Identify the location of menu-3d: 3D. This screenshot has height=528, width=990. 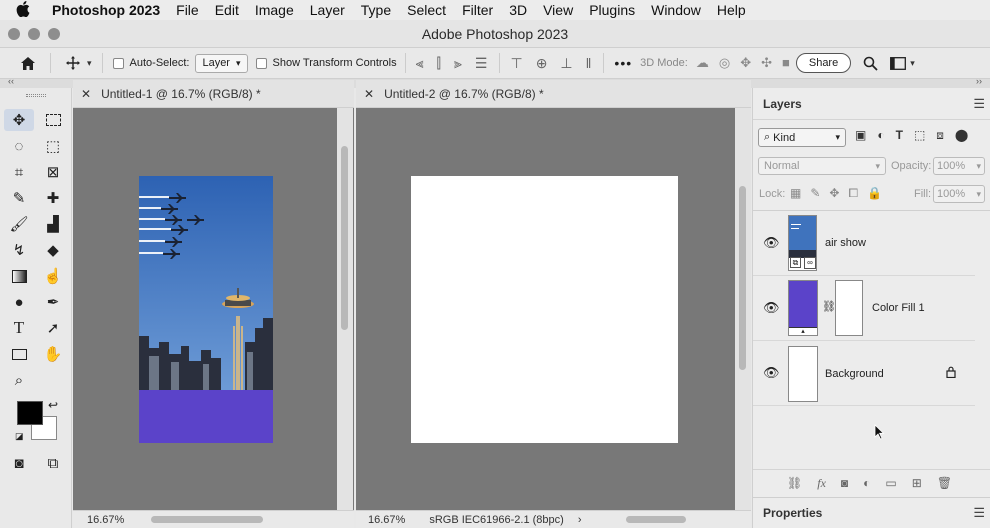
(518, 10).